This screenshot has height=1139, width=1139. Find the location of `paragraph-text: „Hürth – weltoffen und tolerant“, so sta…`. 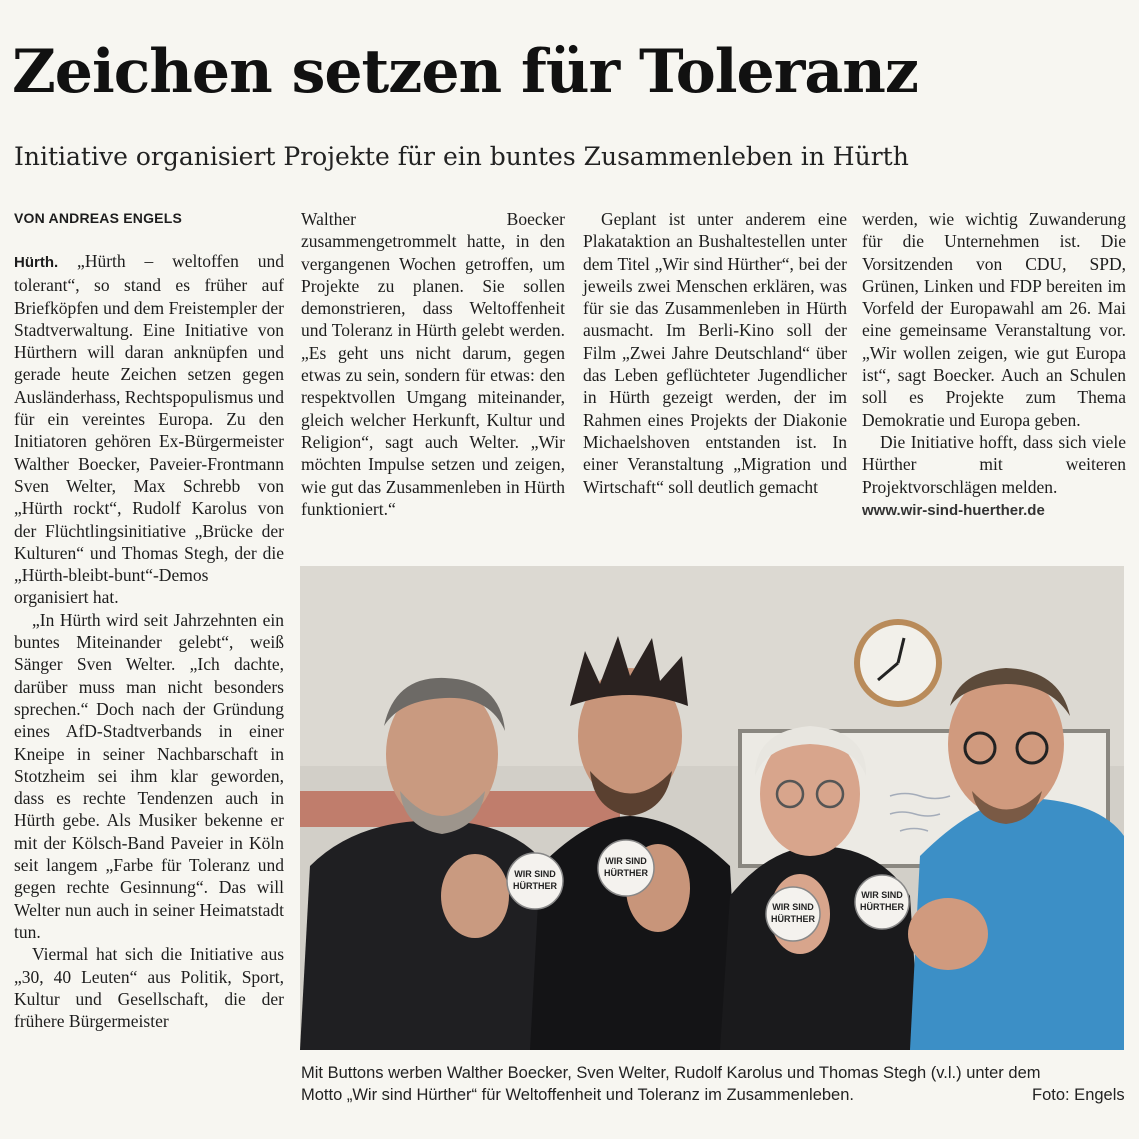

paragraph-text: „Hürth – weltoffen und tolerant“, so sta… is located at coordinates (149, 429).